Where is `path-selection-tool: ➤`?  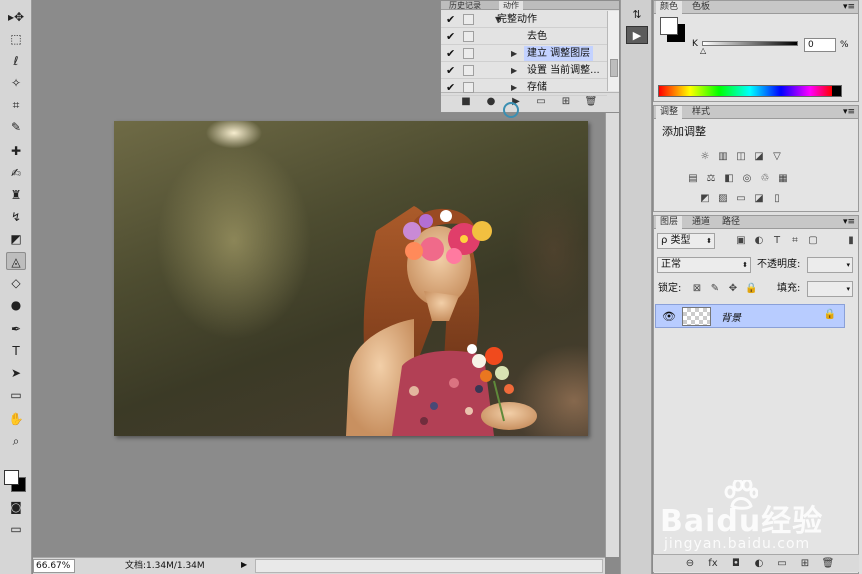 path-selection-tool: ➤ is located at coordinates (16, 373).